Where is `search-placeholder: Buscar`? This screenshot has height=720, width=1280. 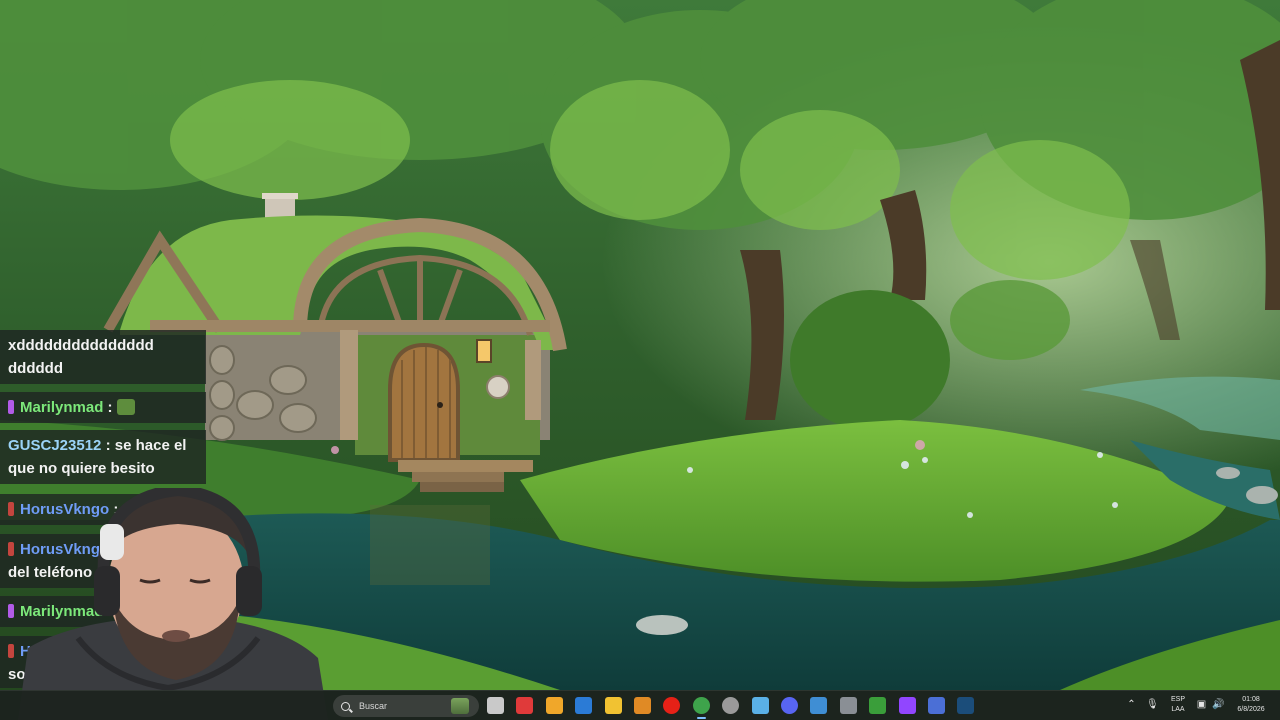 search-placeholder: Buscar is located at coordinates (373, 706).